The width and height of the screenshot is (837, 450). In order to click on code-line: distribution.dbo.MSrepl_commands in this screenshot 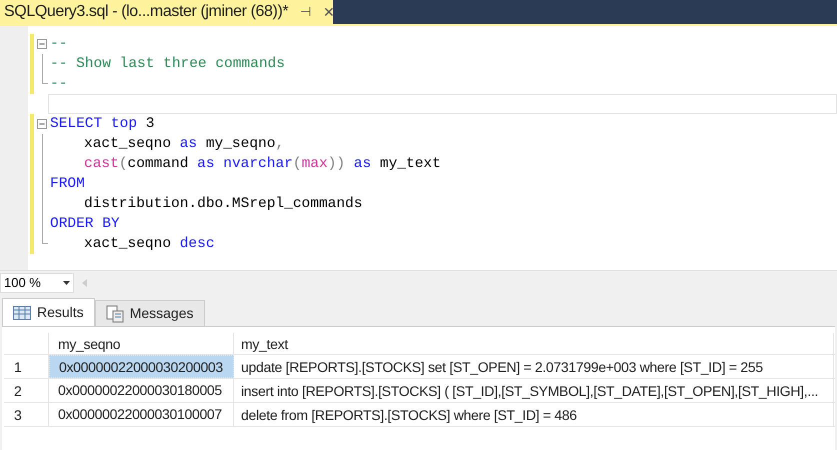, I will do `click(222, 204)`.